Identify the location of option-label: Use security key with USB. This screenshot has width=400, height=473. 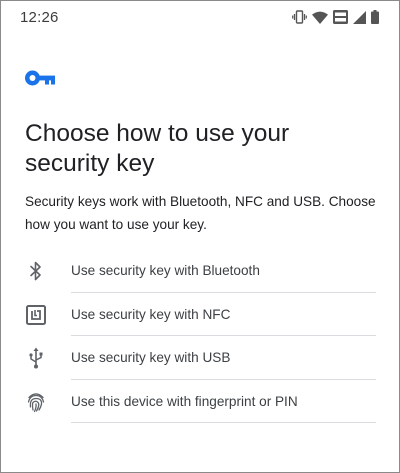
(151, 357).